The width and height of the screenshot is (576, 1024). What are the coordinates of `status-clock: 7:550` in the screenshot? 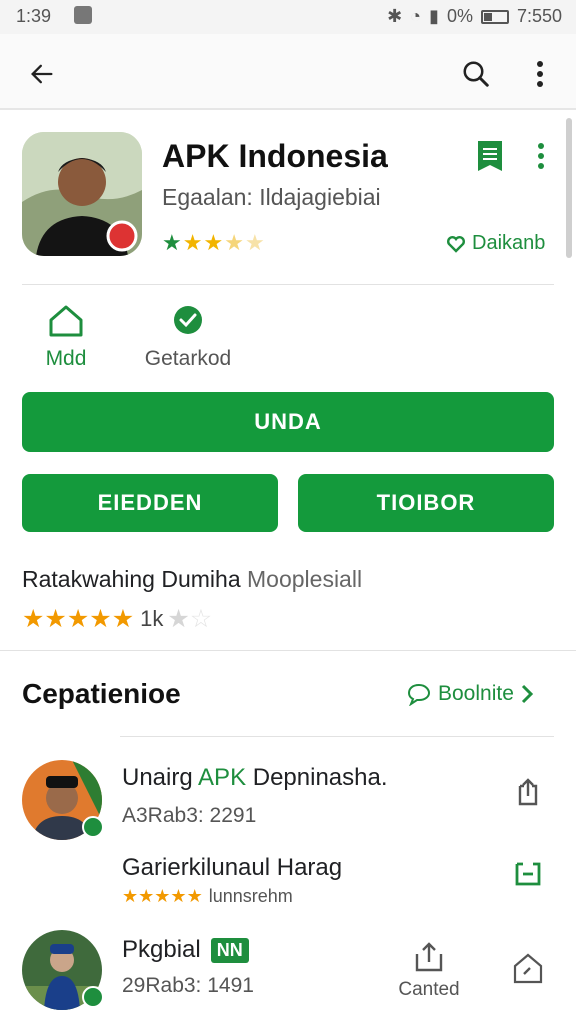 It's located at (539, 16).